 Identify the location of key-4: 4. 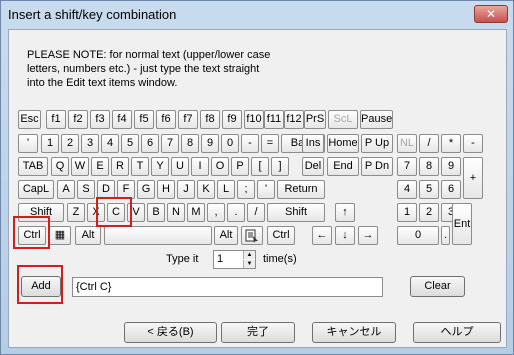
(110, 143).